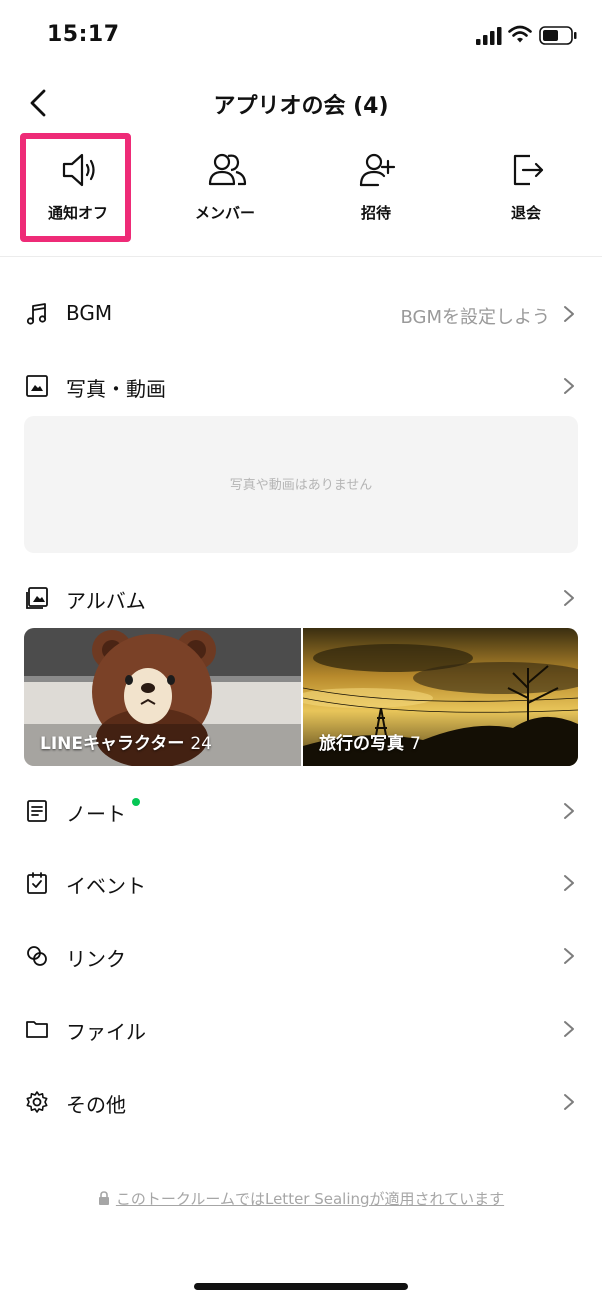  I want to click on note-label: ノート, so click(96, 814).